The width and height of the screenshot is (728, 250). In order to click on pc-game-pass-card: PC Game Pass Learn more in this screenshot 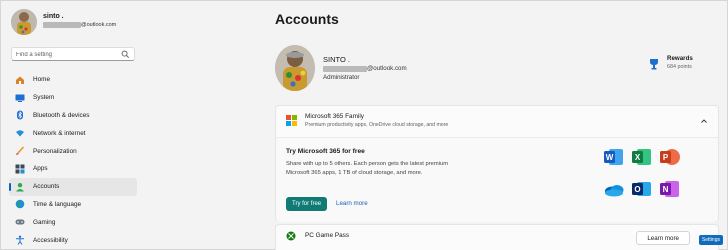, I will do `click(497, 237)`.